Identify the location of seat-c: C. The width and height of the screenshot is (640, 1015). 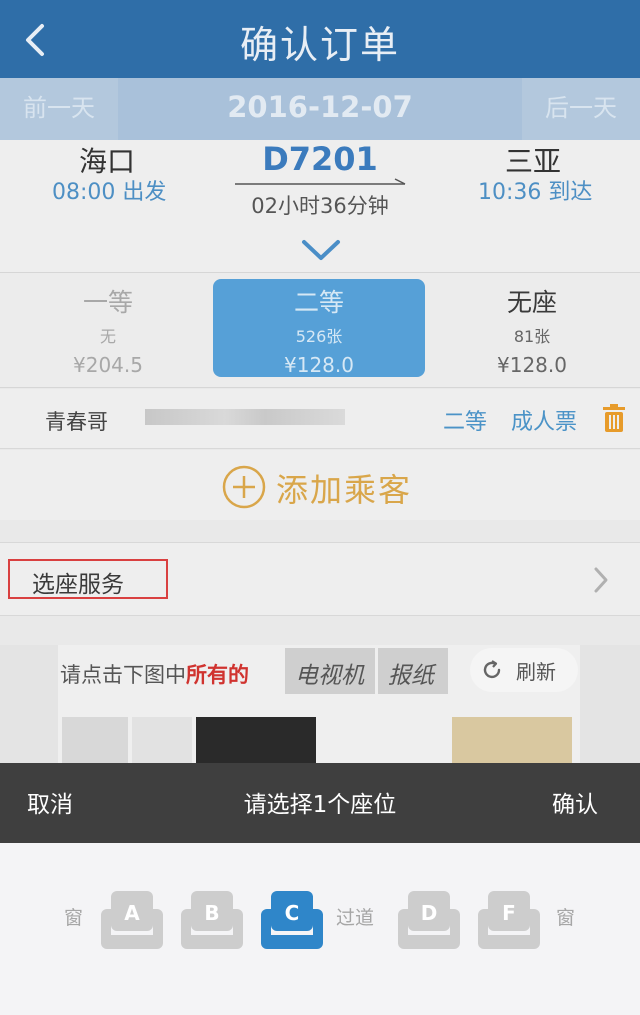
(292, 921).